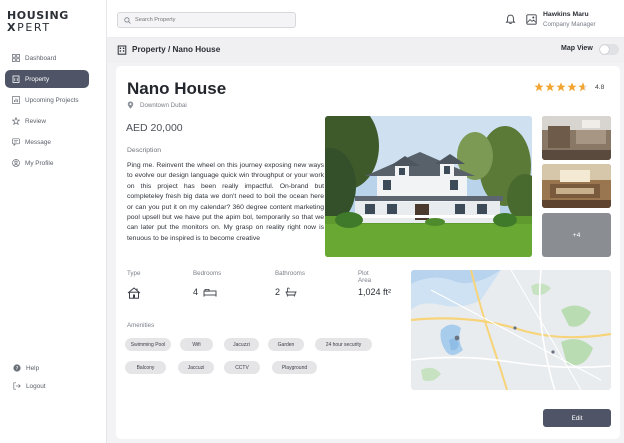  Describe the element at coordinates (16, 58) in the screenshot. I see `grid-icon` at that location.